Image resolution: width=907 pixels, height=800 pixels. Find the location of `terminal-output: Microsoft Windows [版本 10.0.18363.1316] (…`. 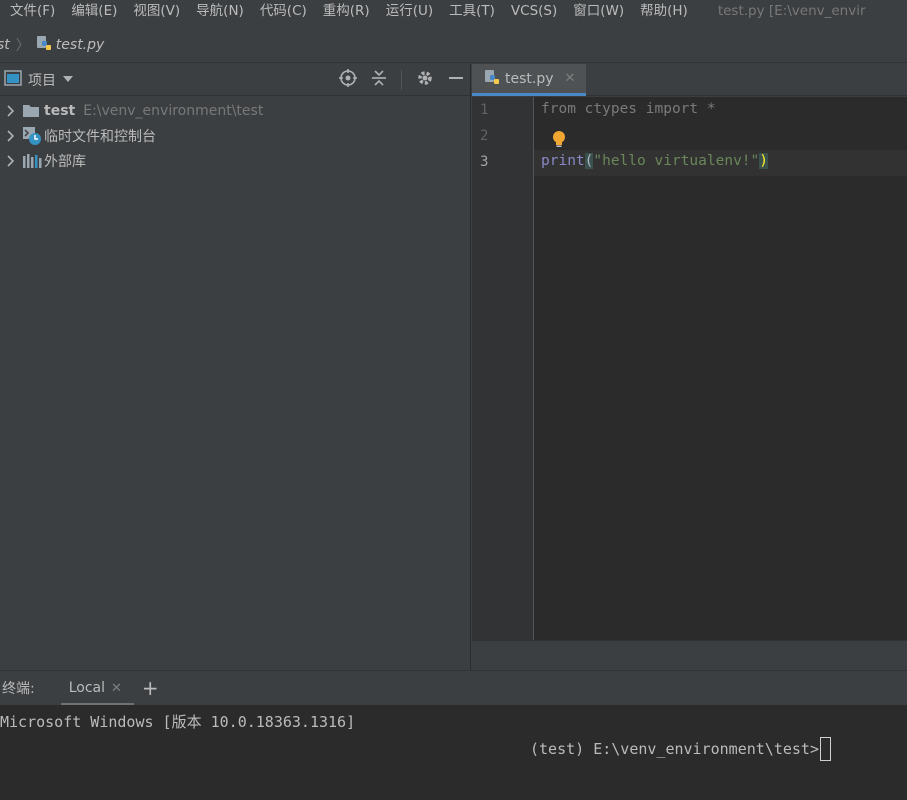

terminal-output: Microsoft Windows [版本 10.0.18363.1316] (… is located at coordinates (453, 752).